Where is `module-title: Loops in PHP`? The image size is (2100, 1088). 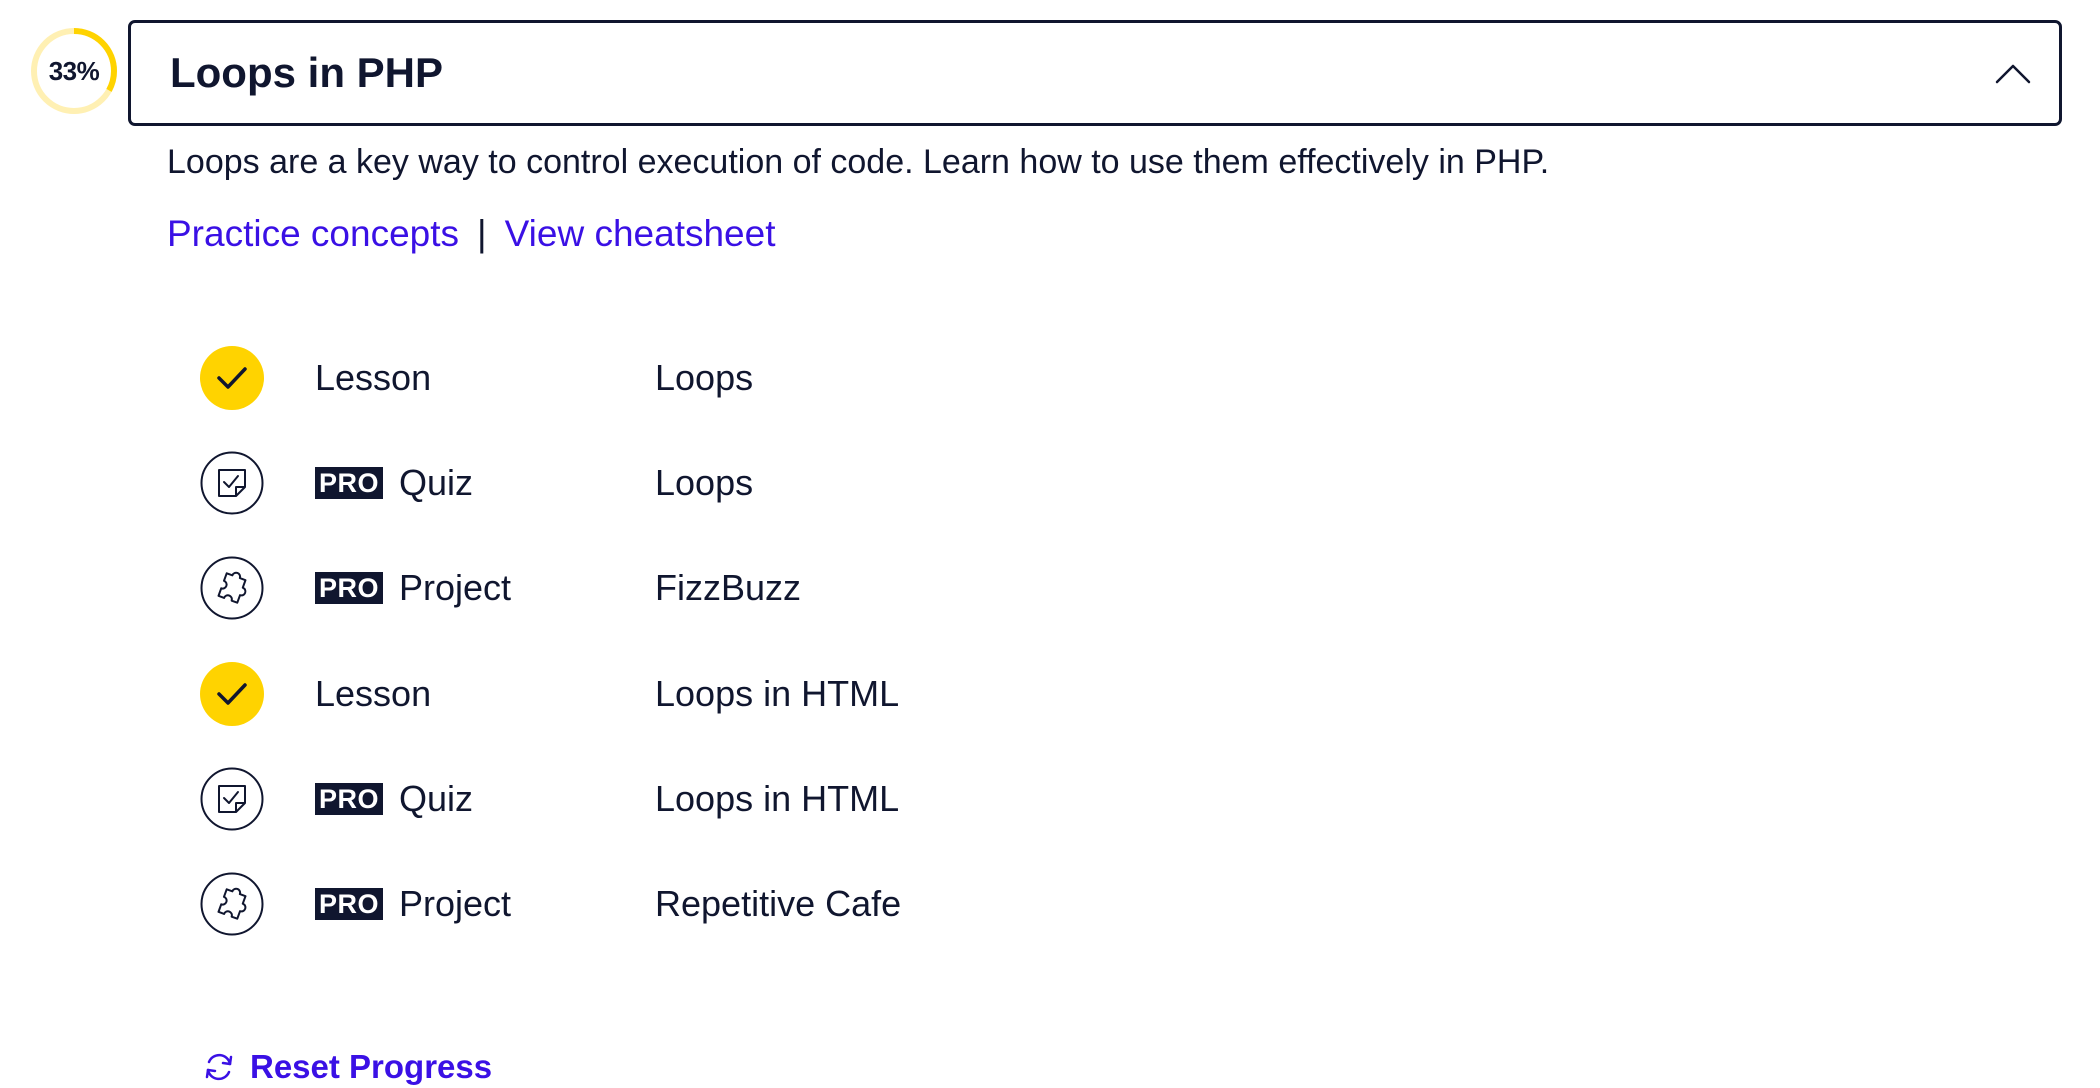
module-title: Loops in PHP is located at coordinates (306, 72).